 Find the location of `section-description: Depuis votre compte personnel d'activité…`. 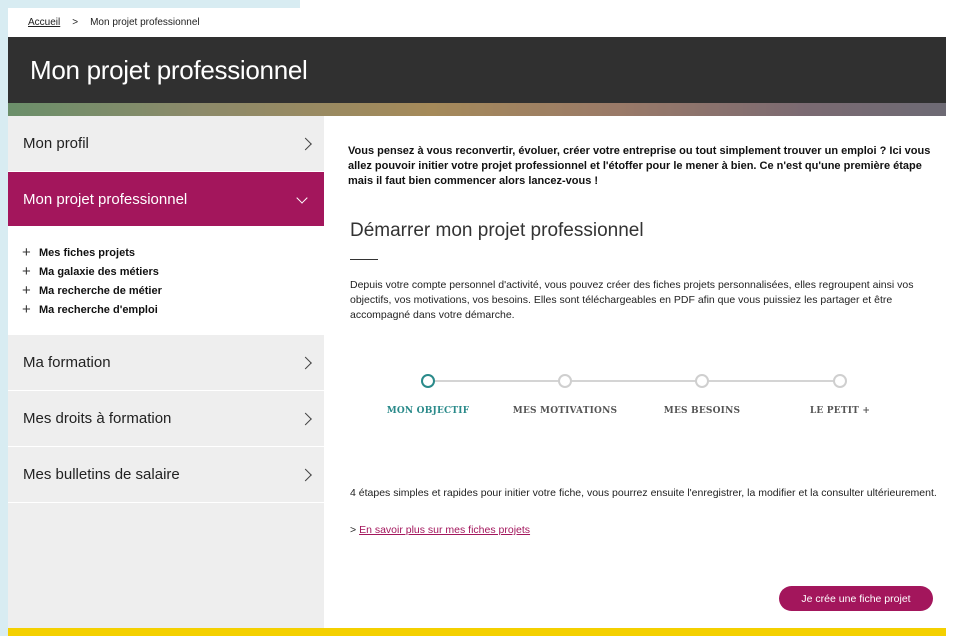

section-description: Depuis votre compte personnel d'activité… is located at coordinates (632, 300).